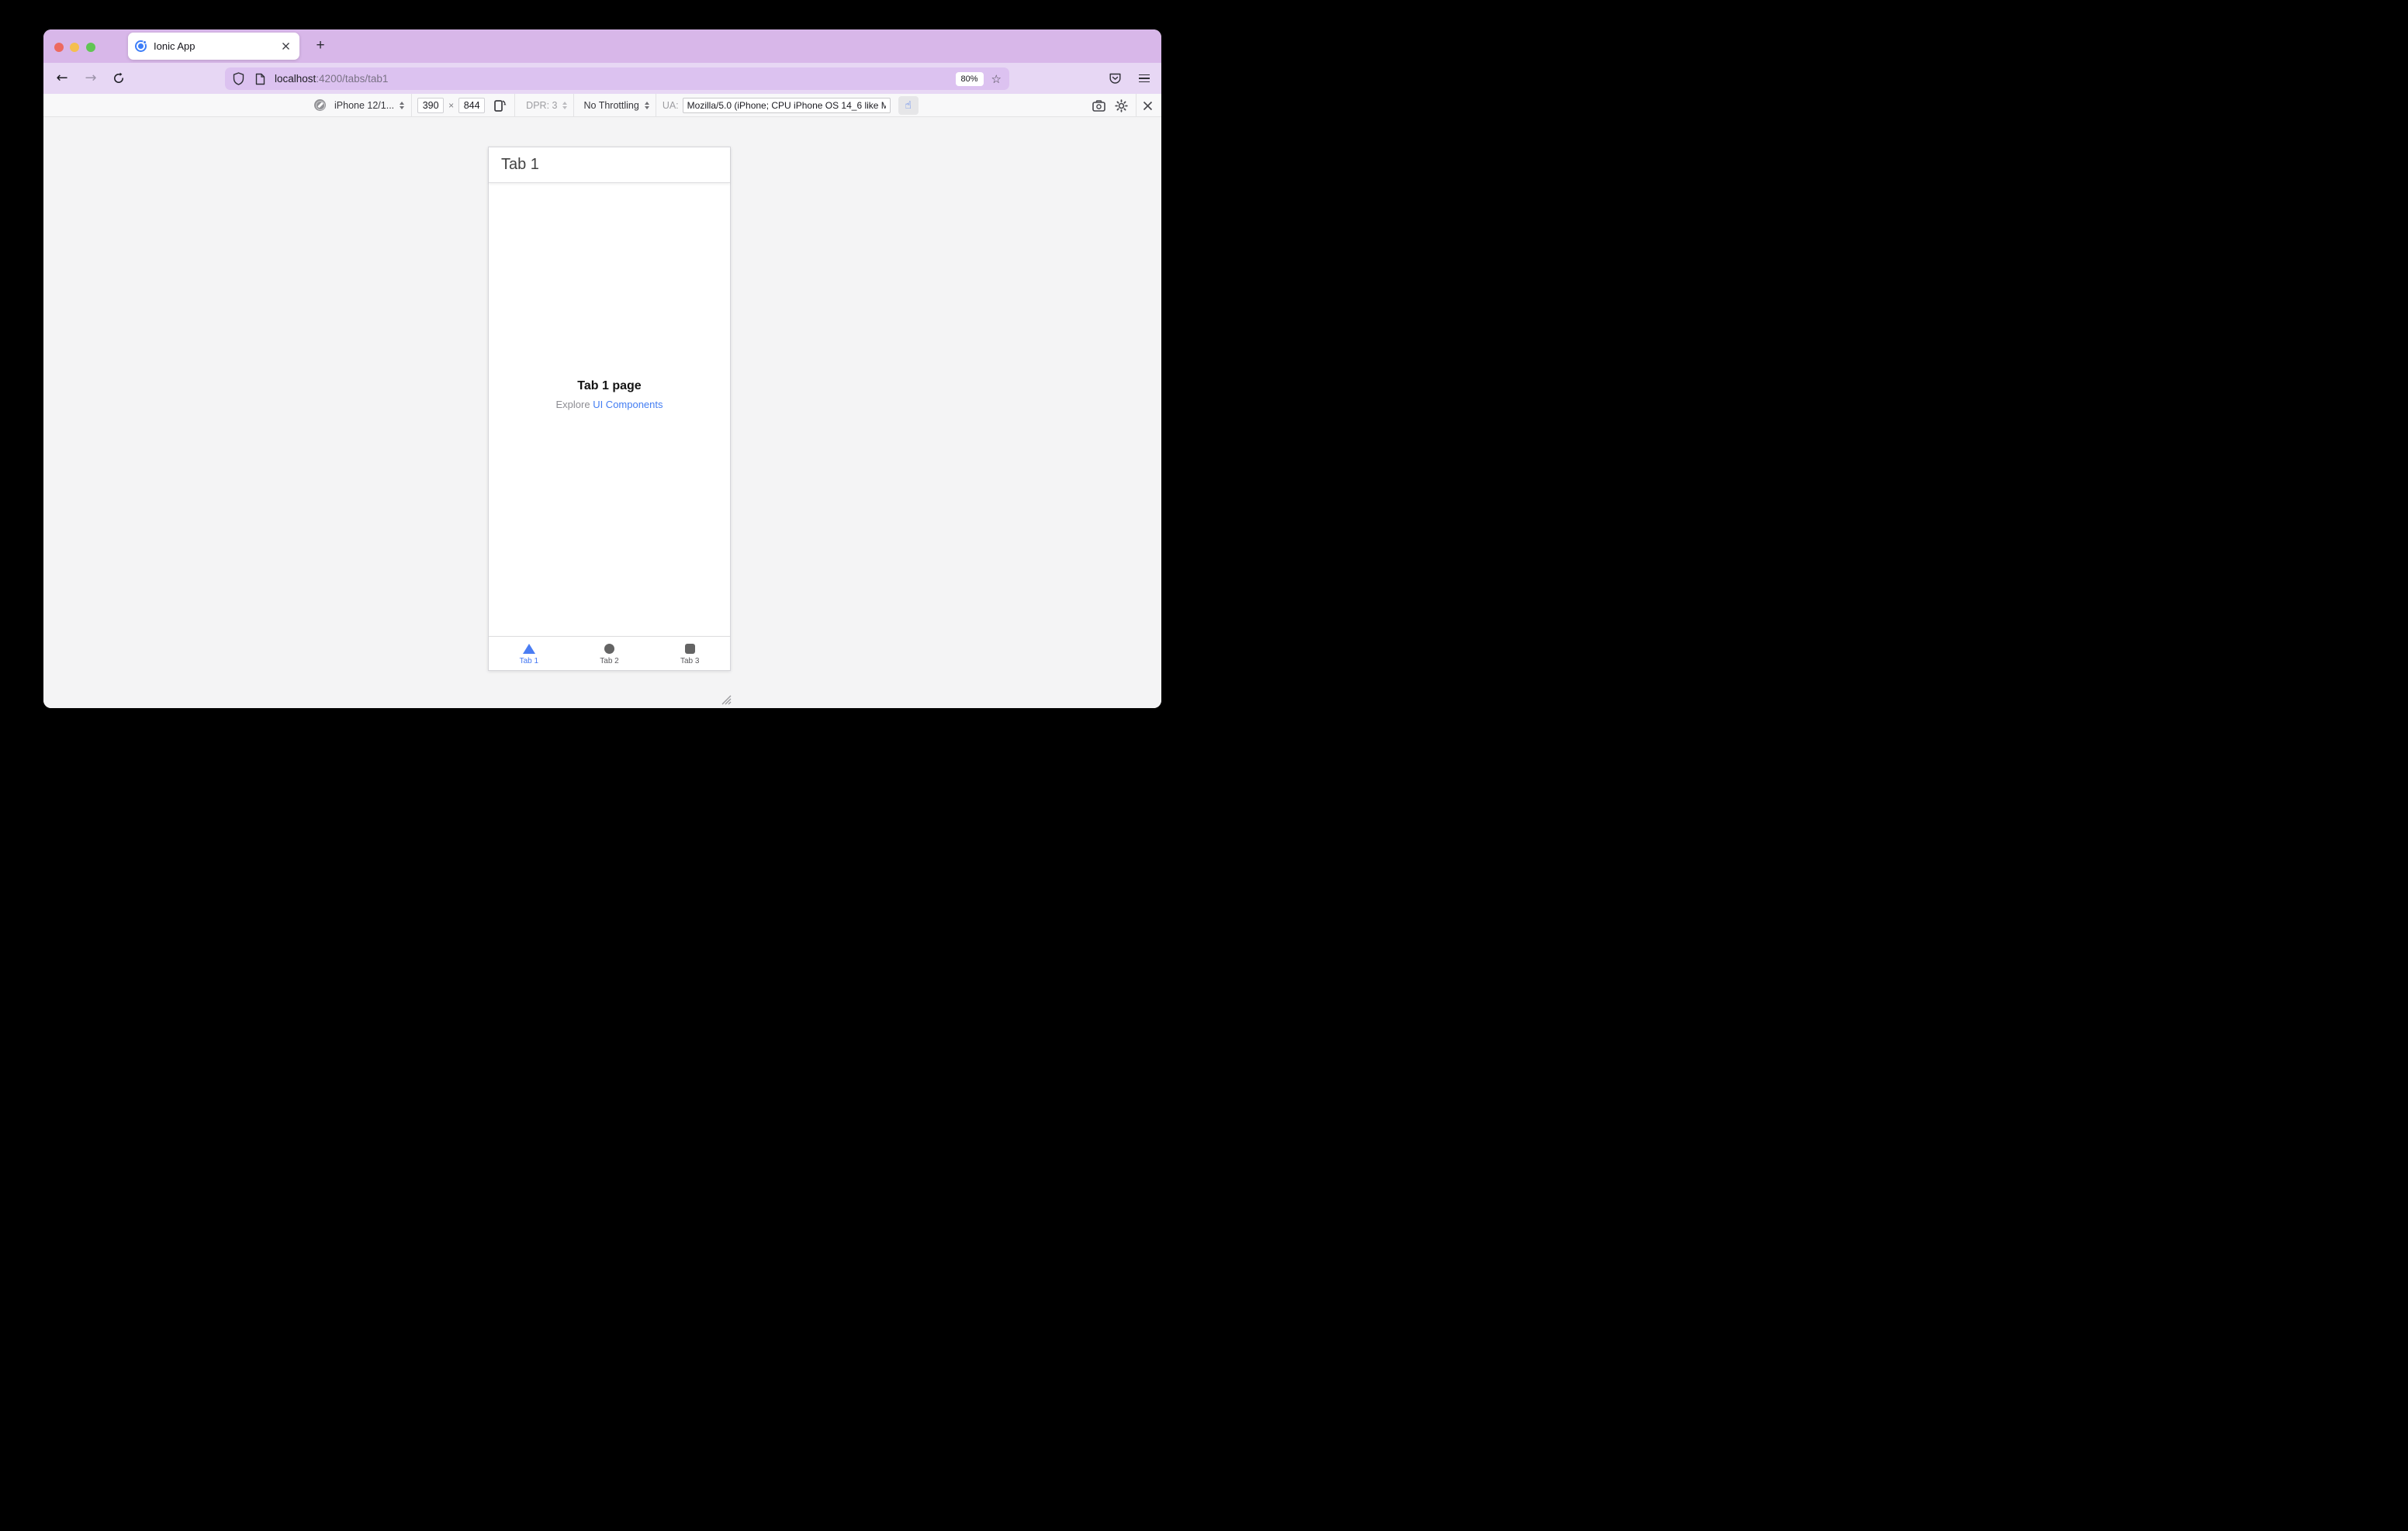 The width and height of the screenshot is (2408, 1531). Describe the element at coordinates (997, 79) in the screenshot. I see `bookmark-star-icon: ☆` at that location.